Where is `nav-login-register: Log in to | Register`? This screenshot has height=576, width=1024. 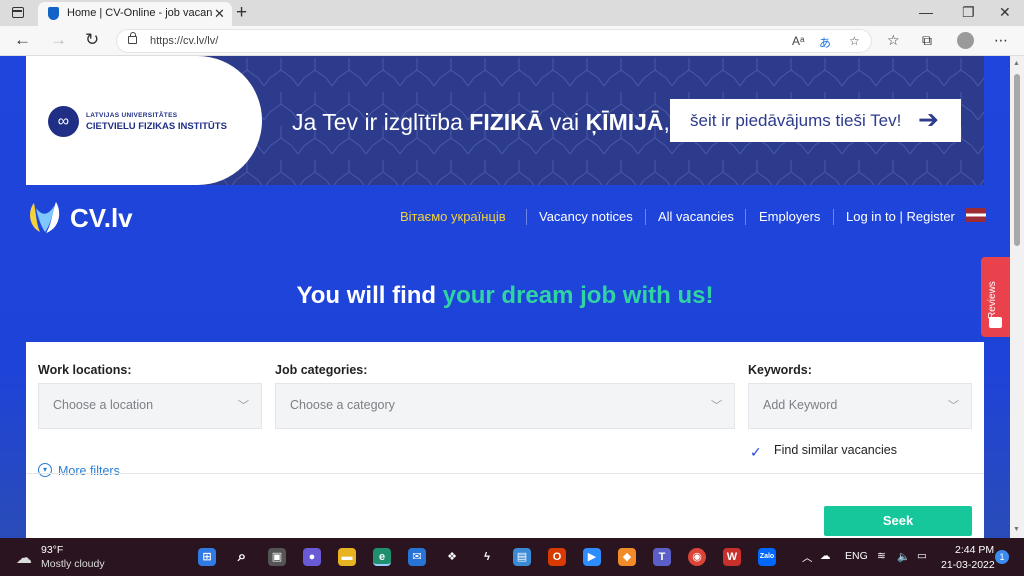
nav-login-register: Log in to | Register is located at coordinates (900, 216).